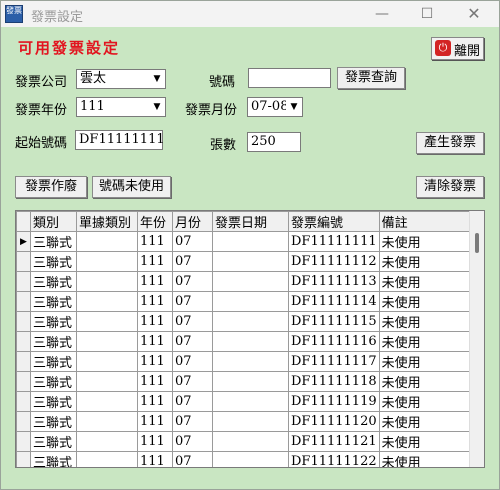  Describe the element at coordinates (41, 143) in the screenshot. I see `start-number-label: 起始號碼` at that location.